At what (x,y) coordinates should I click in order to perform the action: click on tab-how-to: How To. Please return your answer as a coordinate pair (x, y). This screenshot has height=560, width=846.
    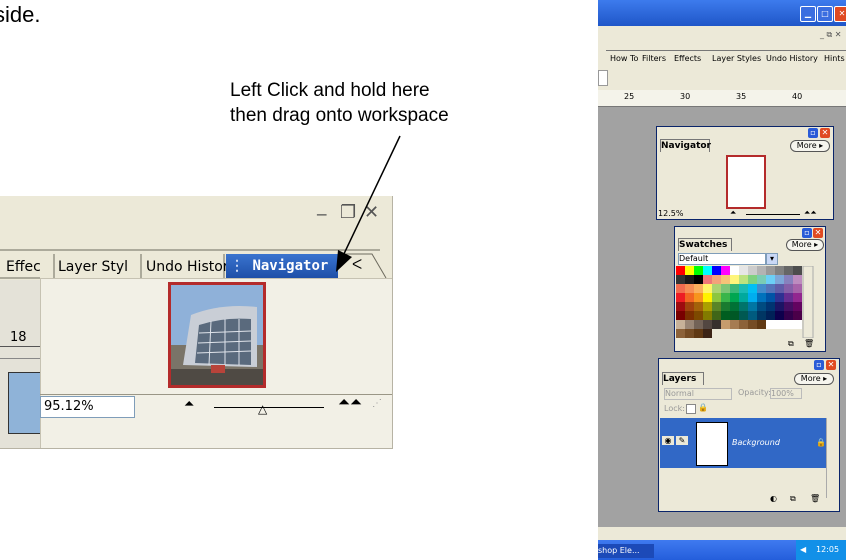
    Looking at the image, I should click on (624, 58).